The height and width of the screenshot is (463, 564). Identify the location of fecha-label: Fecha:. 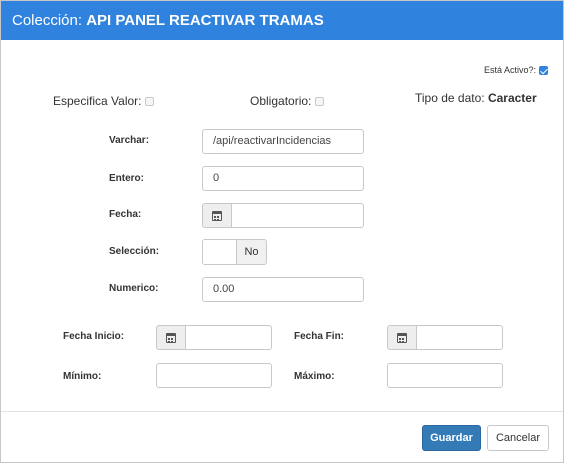
(125, 214).